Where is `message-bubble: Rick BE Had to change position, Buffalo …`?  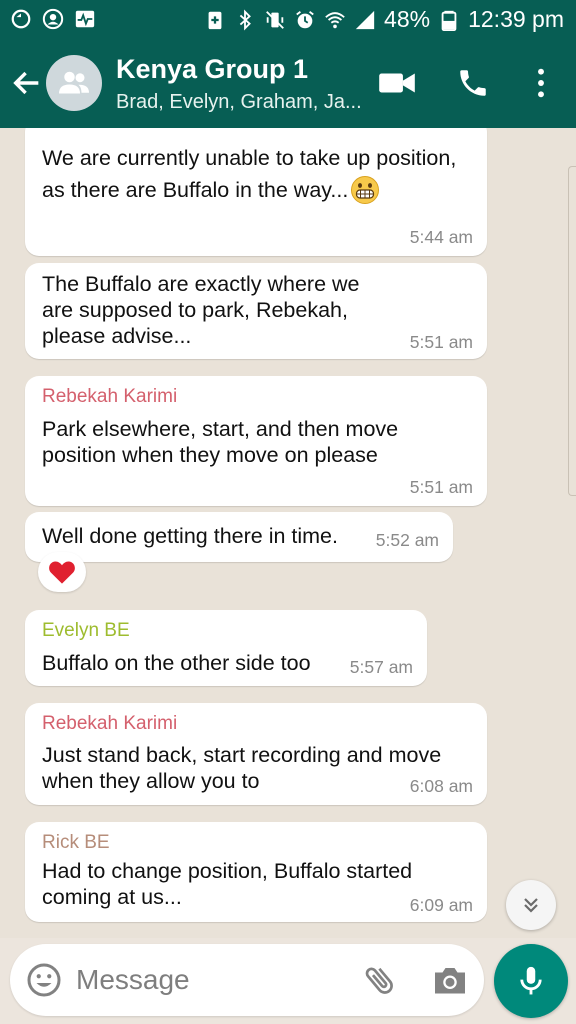
message-bubble: Rick BE Had to change position, Buffalo … is located at coordinates (256, 872).